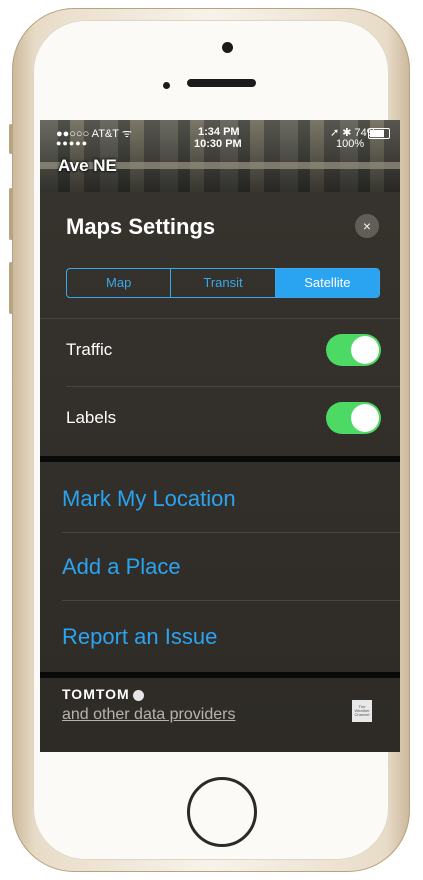 This screenshot has height=880, width=423. Describe the element at coordinates (11, 139) in the screenshot. I see `mute-switch` at that location.